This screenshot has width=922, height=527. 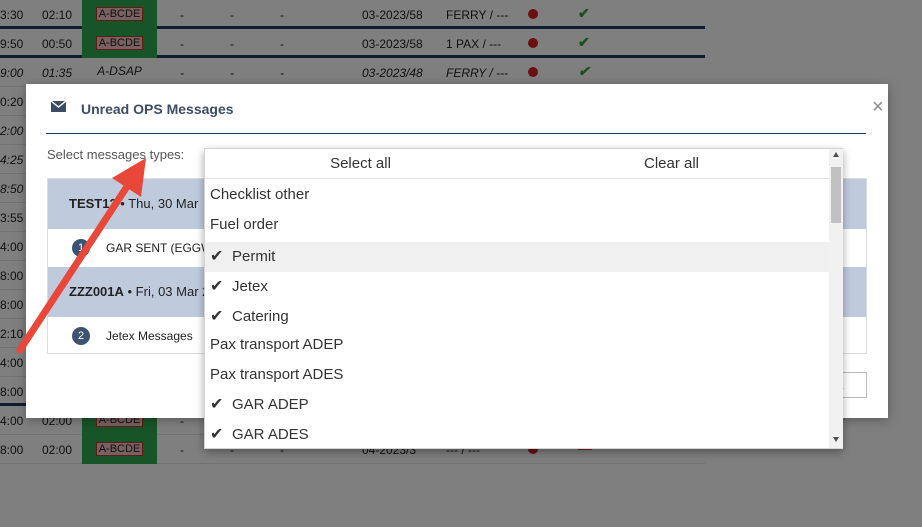 What do you see at coordinates (270, 404) in the screenshot?
I see `option-label: GAR ADEP` at bounding box center [270, 404].